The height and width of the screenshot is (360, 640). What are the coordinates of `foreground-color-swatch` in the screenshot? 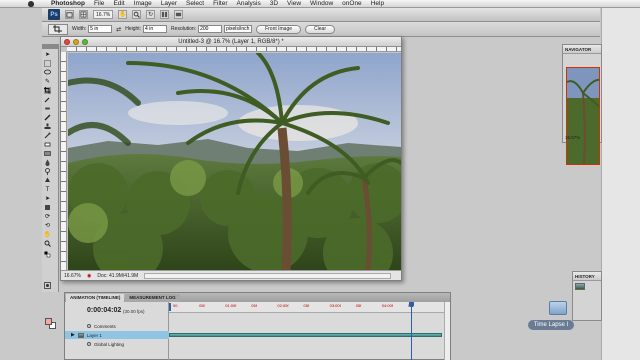 It's located at (48, 321).